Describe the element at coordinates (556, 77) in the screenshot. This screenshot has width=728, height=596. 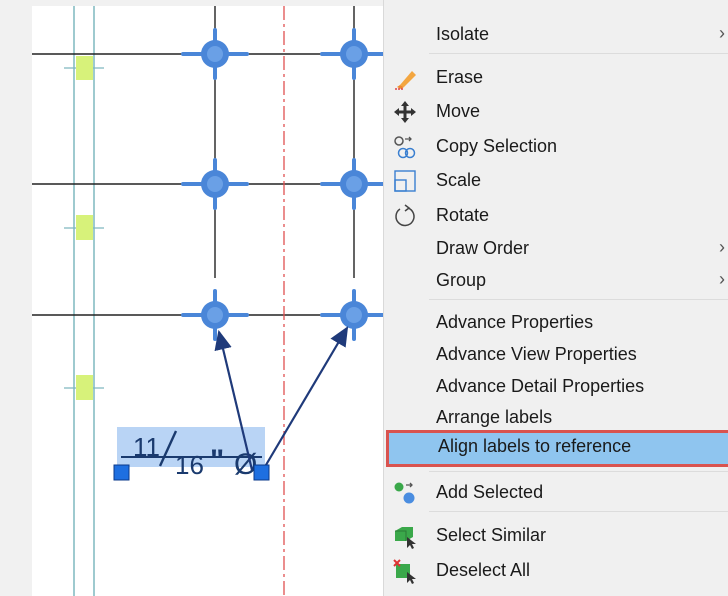
I see `menu-item-erase: Erase` at that location.